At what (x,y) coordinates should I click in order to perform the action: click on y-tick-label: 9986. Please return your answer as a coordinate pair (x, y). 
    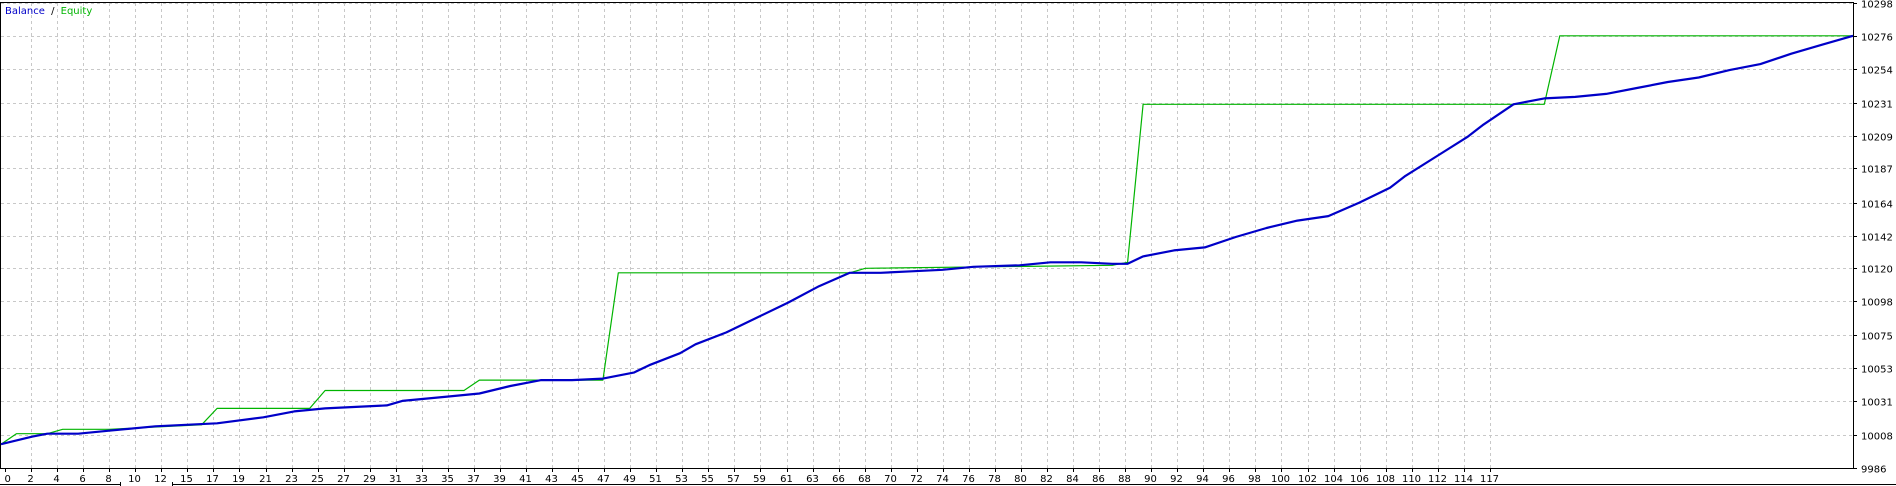
    Looking at the image, I should click on (1873, 470).